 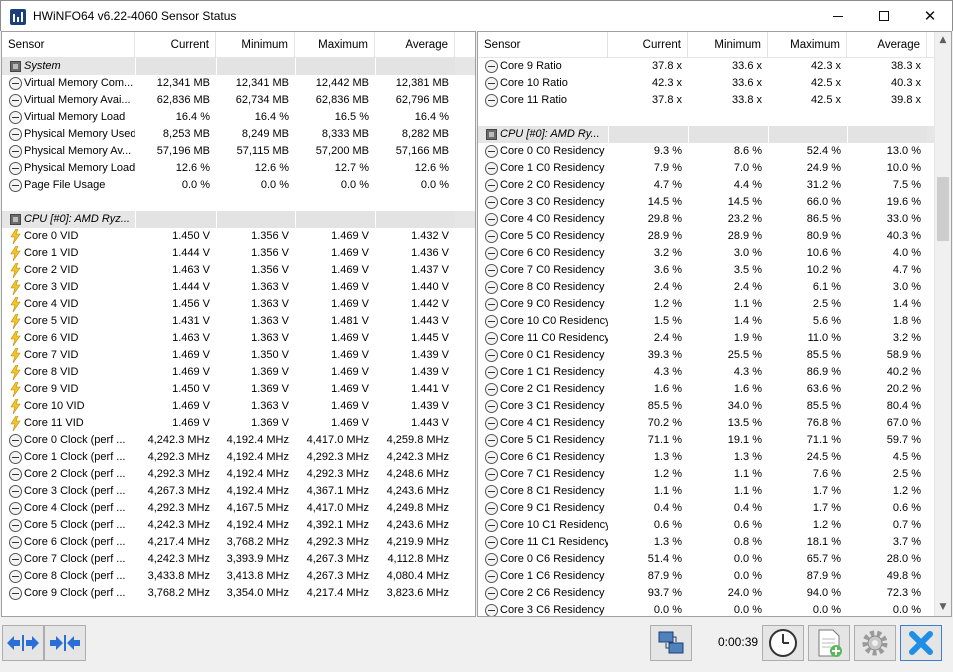 What do you see at coordinates (238, 338) in the screenshot?
I see `sensor-row: Core 6 VID 1.463 V 1.363 V 1.469 V 1.445 V` at bounding box center [238, 338].